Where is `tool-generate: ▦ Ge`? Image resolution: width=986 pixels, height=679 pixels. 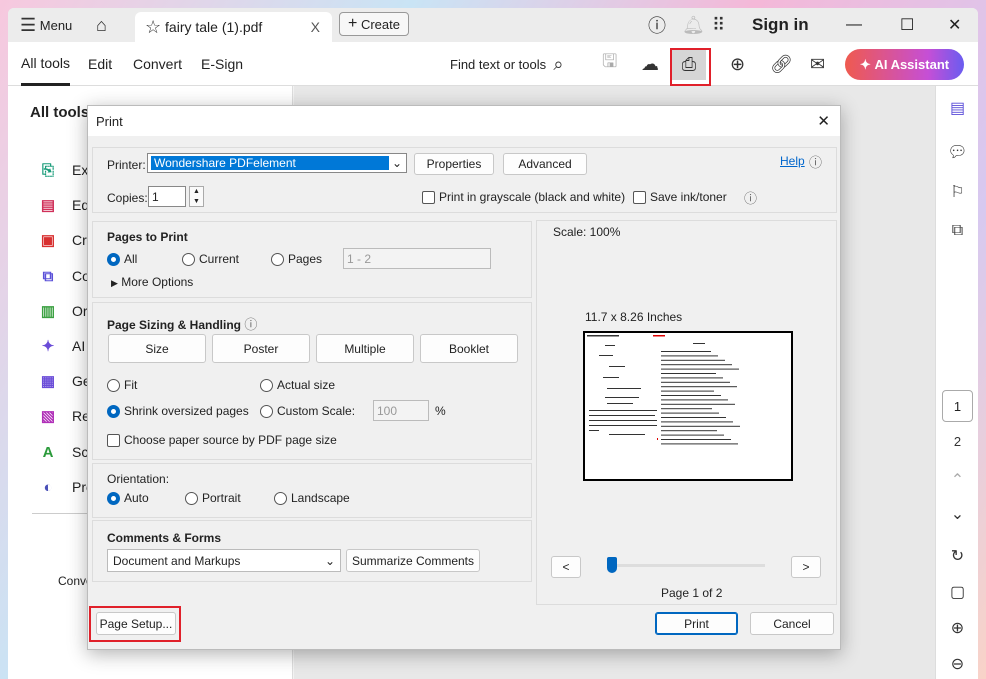
tool-generate: ▦ Ge is located at coordinates (64, 381).